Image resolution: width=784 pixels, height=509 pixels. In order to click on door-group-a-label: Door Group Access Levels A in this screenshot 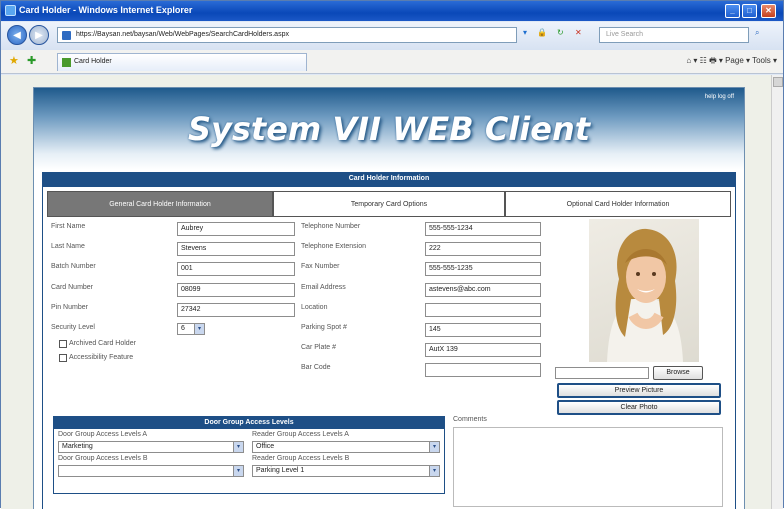, I will do `click(103, 434)`.